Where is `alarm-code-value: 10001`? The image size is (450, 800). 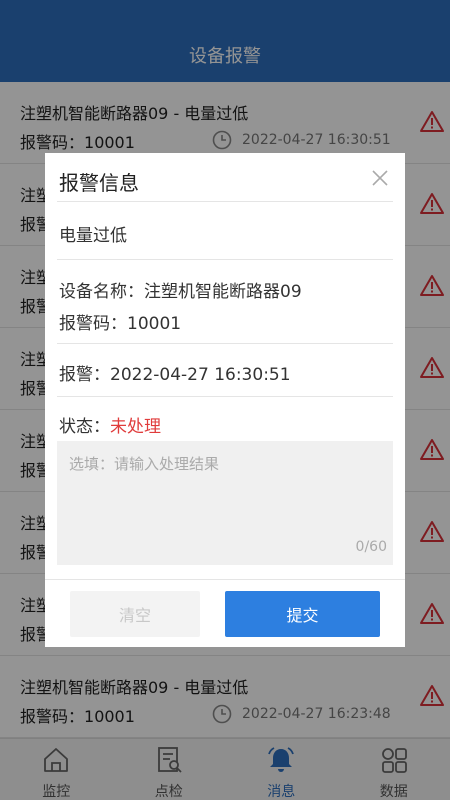
alarm-code-value: 10001 is located at coordinates (154, 324).